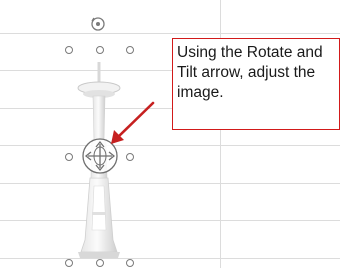 This screenshot has width=340, height=268. Describe the element at coordinates (246, 72) in the screenshot. I see `callout-text-line: Tilt arrow, adjust the` at that location.